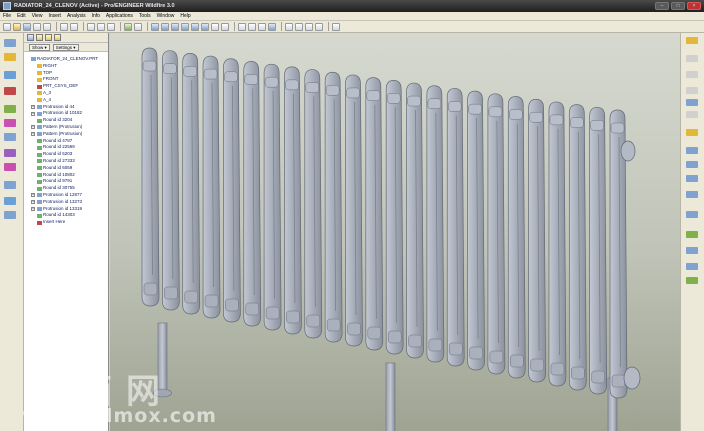 This screenshot has width=704, height=431. Describe the element at coordinates (215, 26) in the screenshot. I see `layers-icon` at that location.